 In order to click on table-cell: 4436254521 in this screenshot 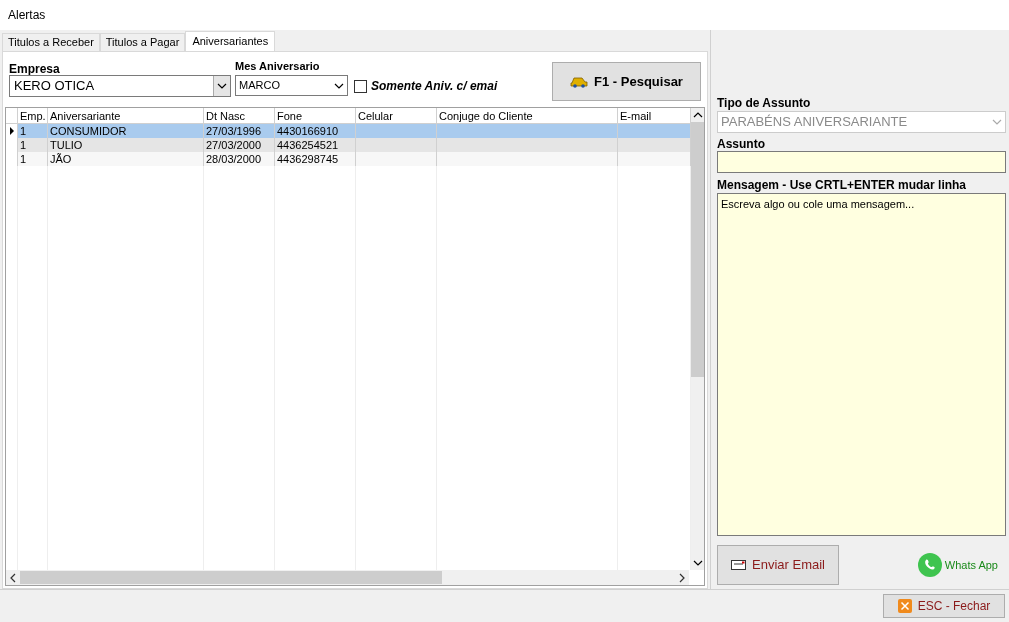, I will do `click(308, 145)`.